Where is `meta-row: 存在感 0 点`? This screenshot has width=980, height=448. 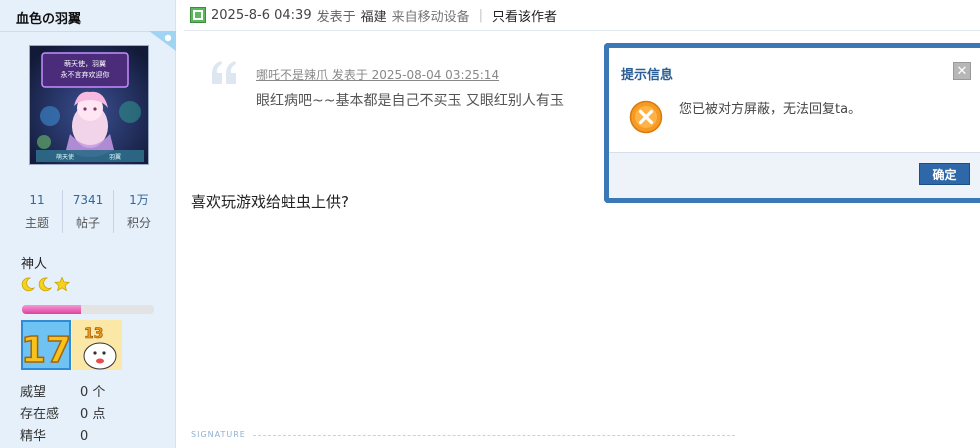
meta-row: 存在感 0 点 is located at coordinates (95, 415).